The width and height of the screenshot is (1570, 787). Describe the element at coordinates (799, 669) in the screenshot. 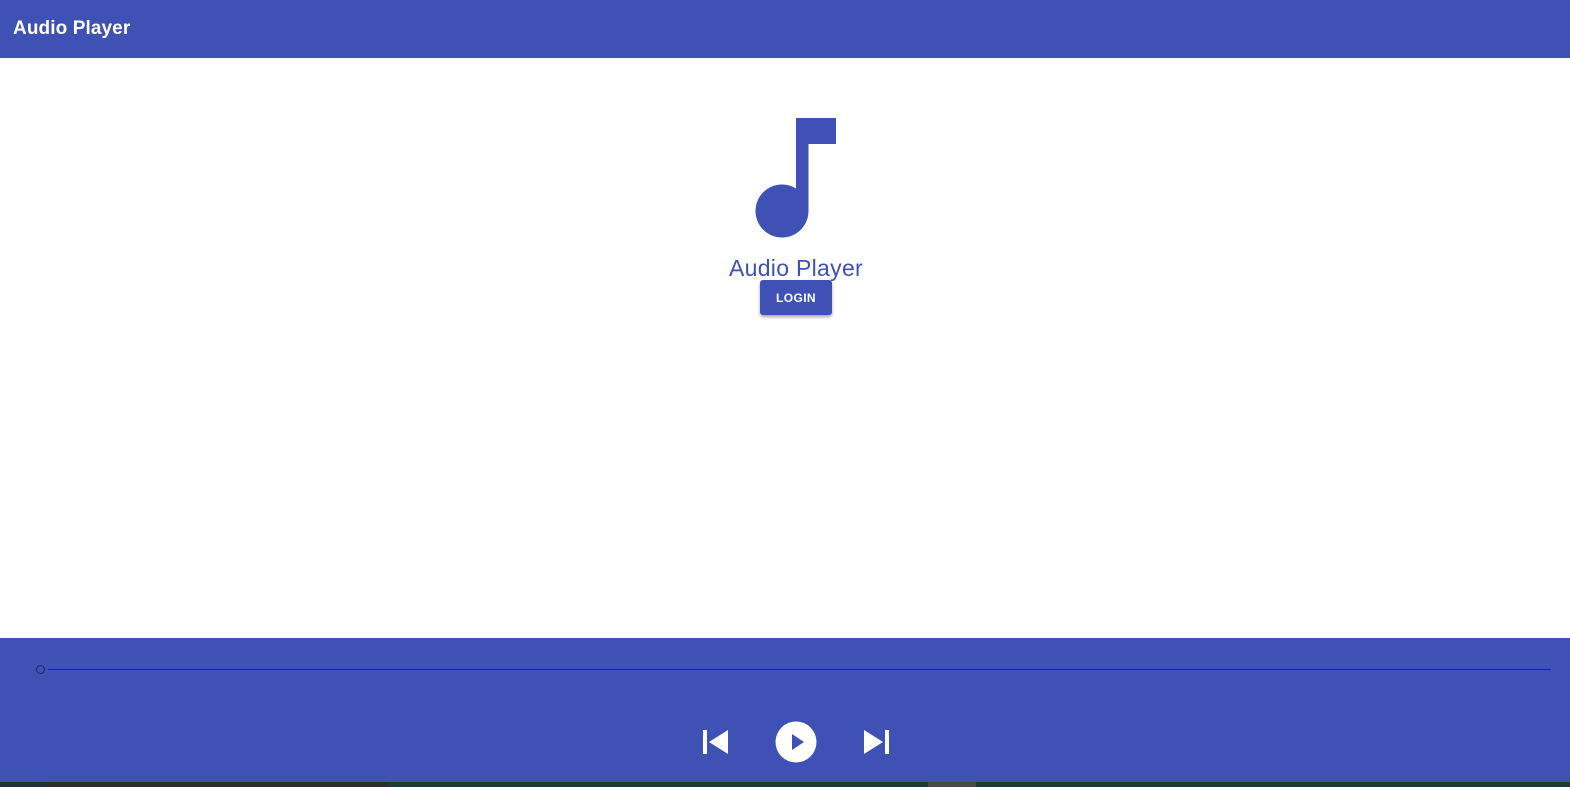

I see `progress-track` at that location.